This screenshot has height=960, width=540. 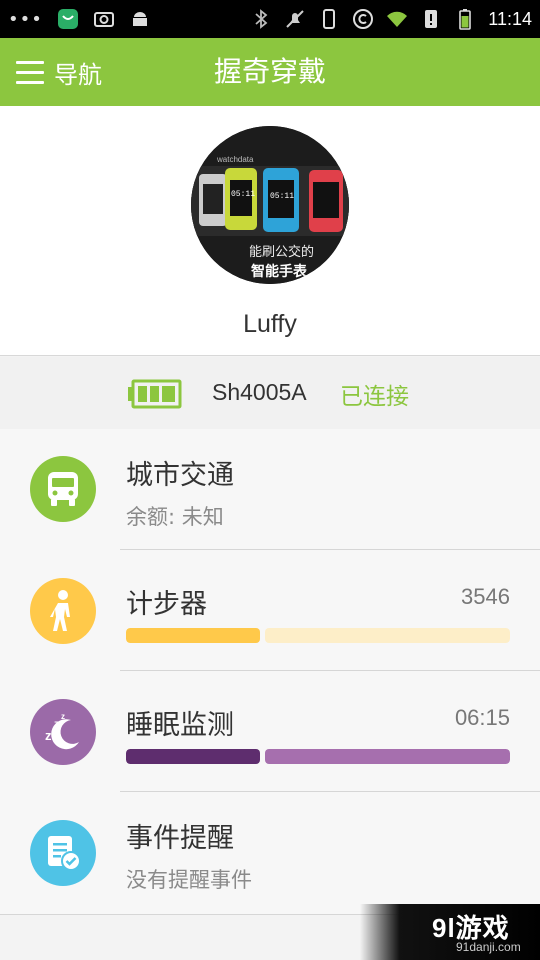 I want to click on avatar-watch-time-2: 05:11, so click(x=282, y=196).